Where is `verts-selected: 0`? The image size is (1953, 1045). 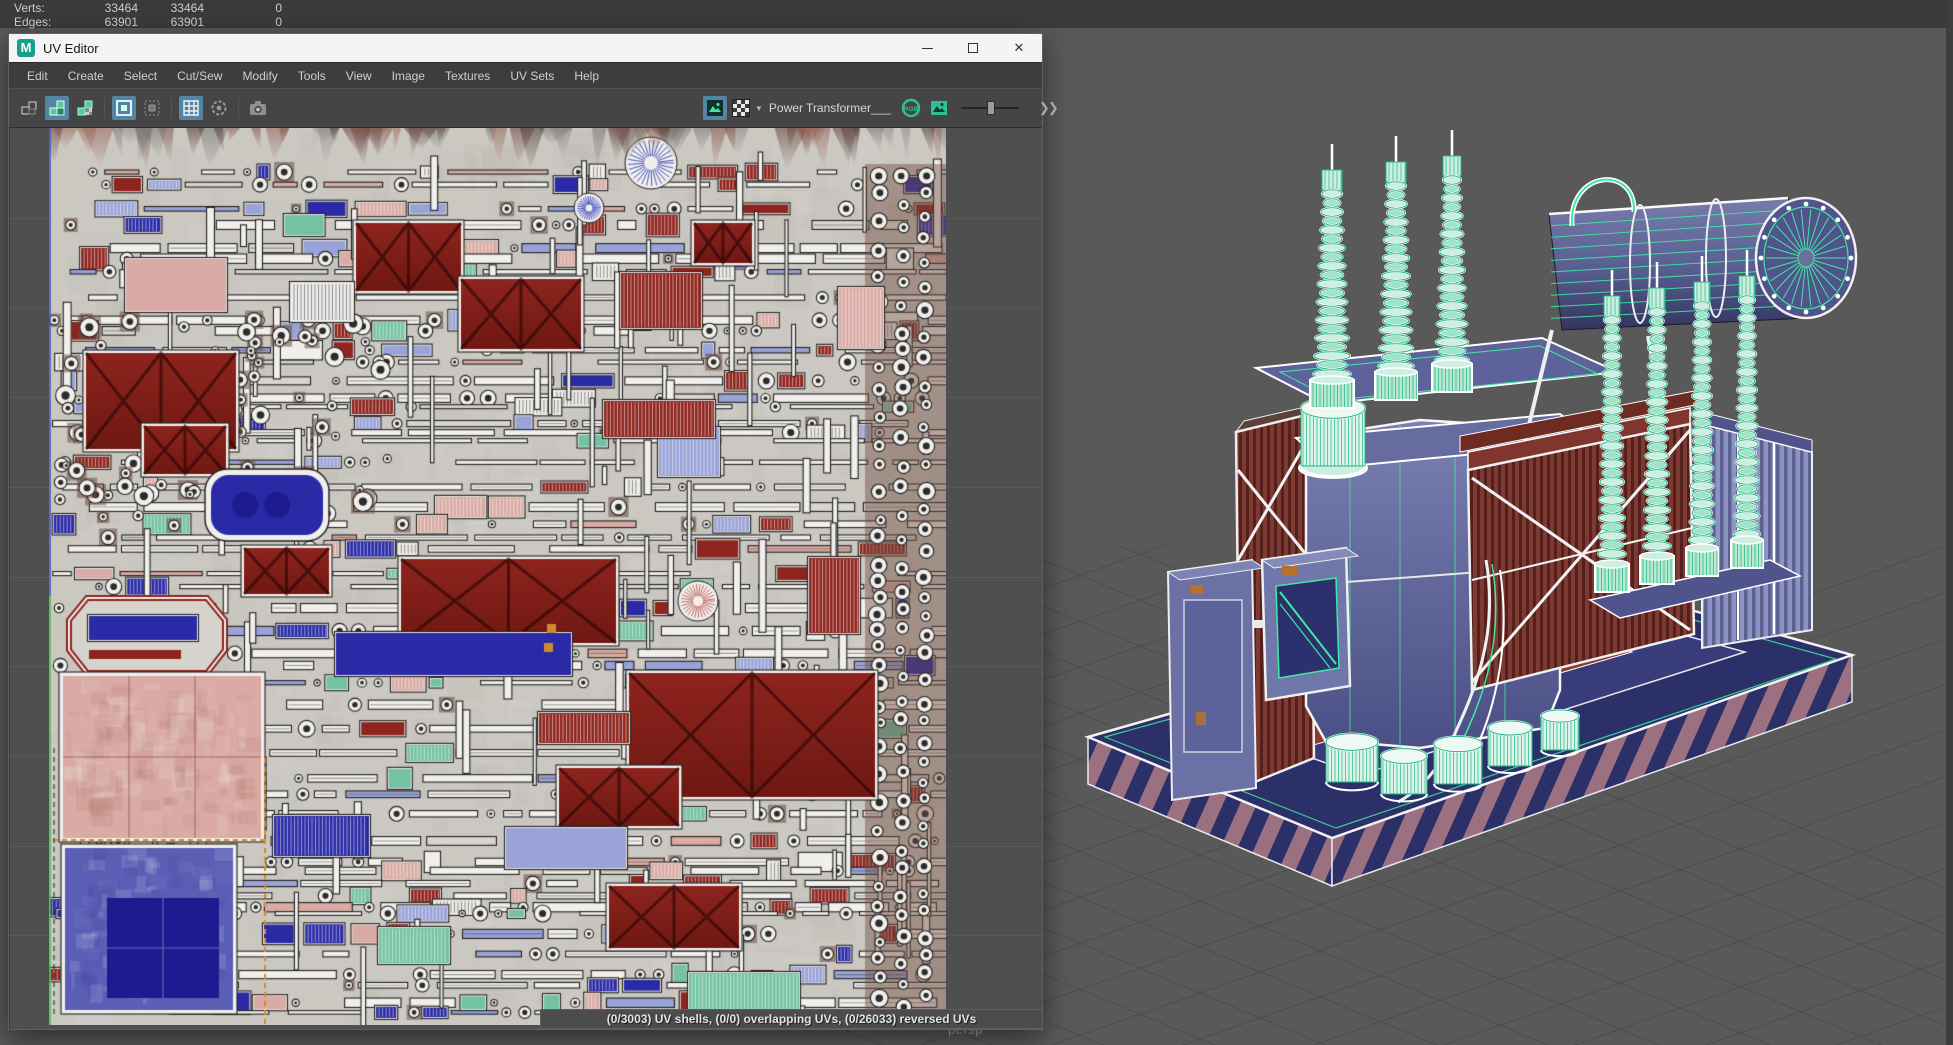 verts-selected: 0 is located at coordinates (278, 8).